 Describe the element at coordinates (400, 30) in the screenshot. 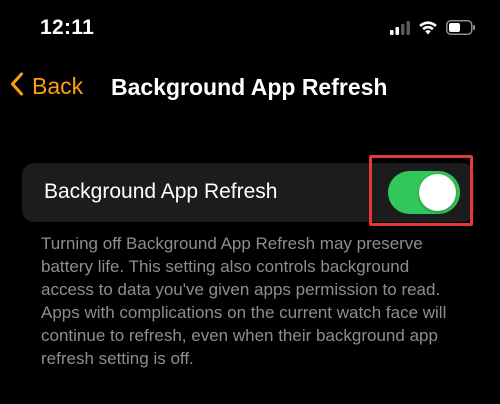

I see `cellular-signal-icon` at that location.